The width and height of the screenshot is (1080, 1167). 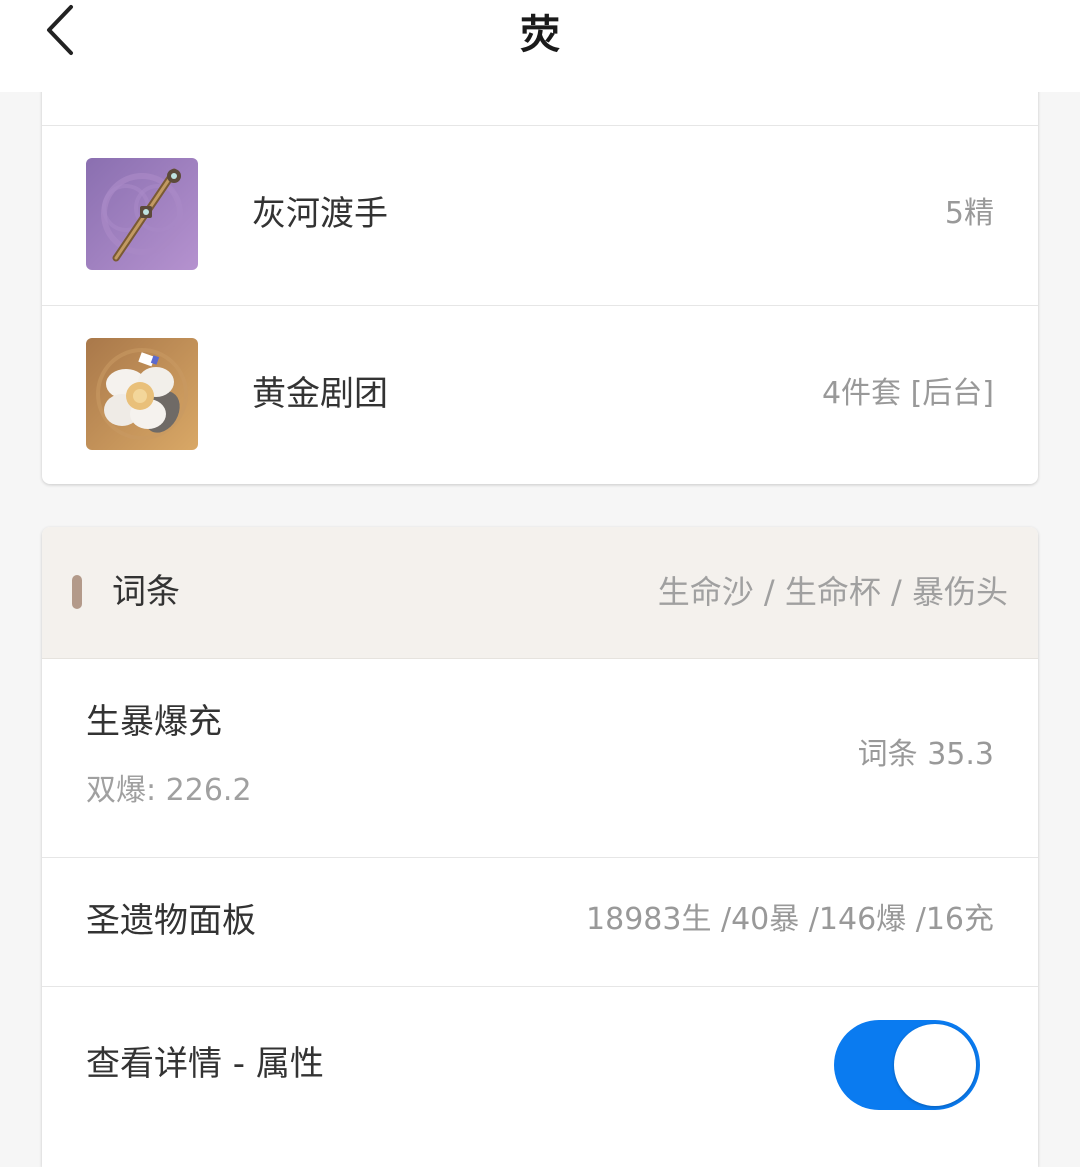 What do you see at coordinates (169, 790) in the screenshot?
I see `crit-value-label: 双爆: 226.2` at bounding box center [169, 790].